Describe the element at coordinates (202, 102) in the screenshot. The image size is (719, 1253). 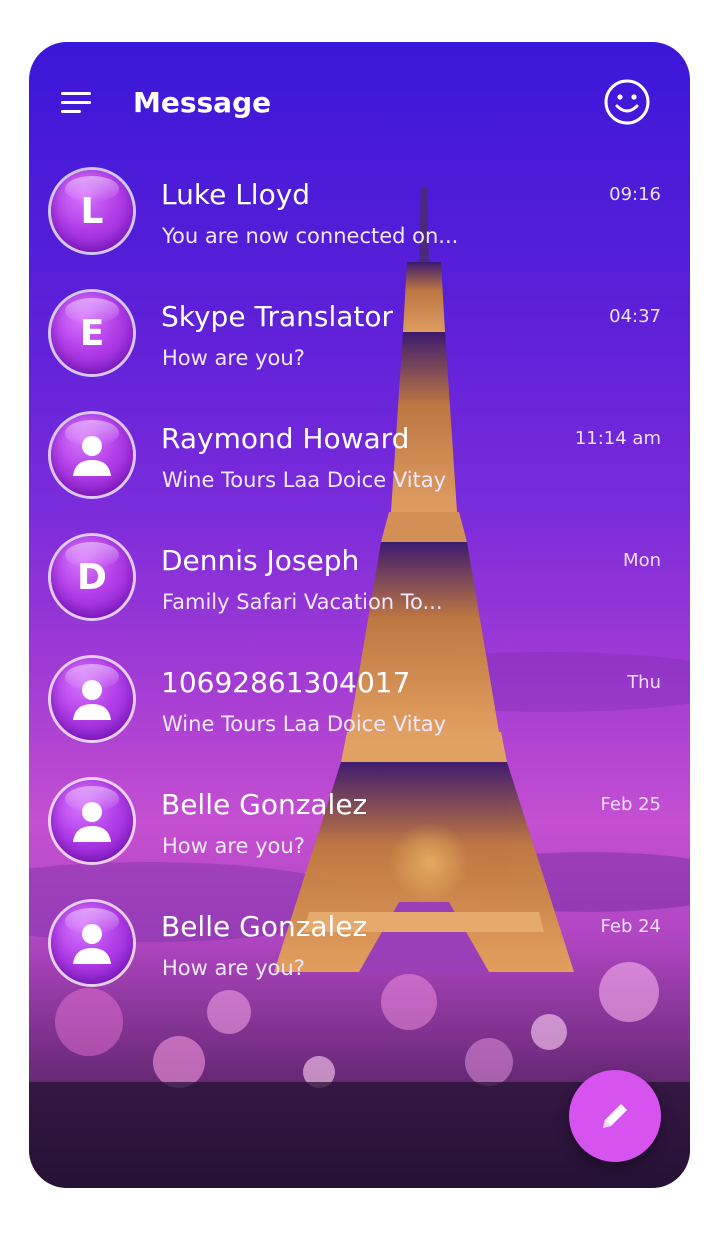
I see `page-title: Message` at that location.